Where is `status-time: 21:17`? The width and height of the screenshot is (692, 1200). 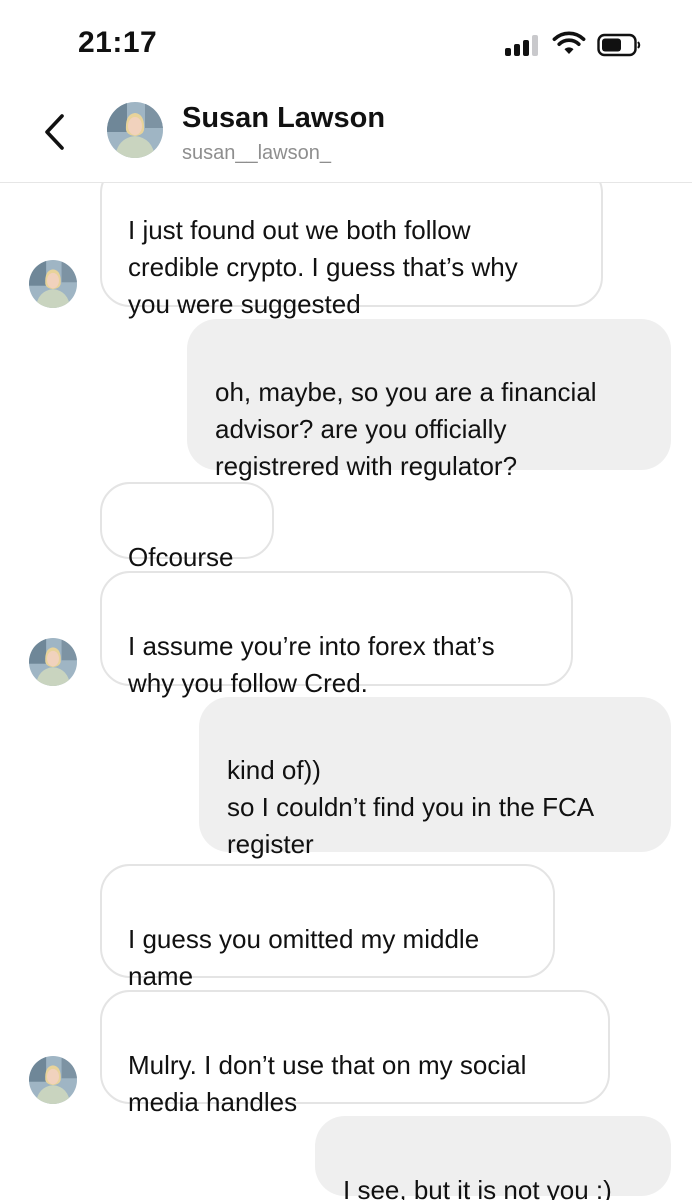 status-time: 21:17 is located at coordinates (118, 42).